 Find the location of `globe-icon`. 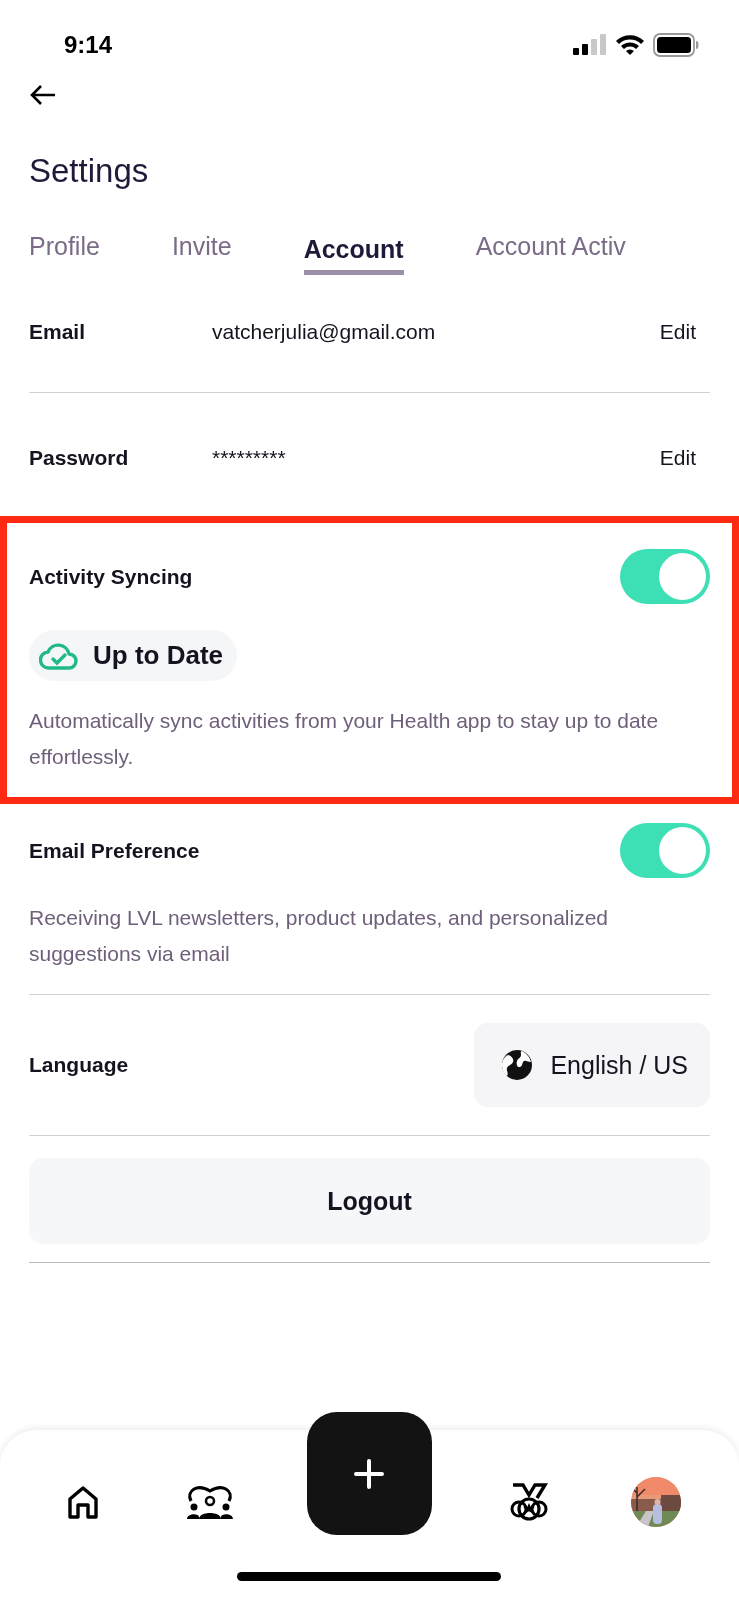

globe-icon is located at coordinates (517, 1065).